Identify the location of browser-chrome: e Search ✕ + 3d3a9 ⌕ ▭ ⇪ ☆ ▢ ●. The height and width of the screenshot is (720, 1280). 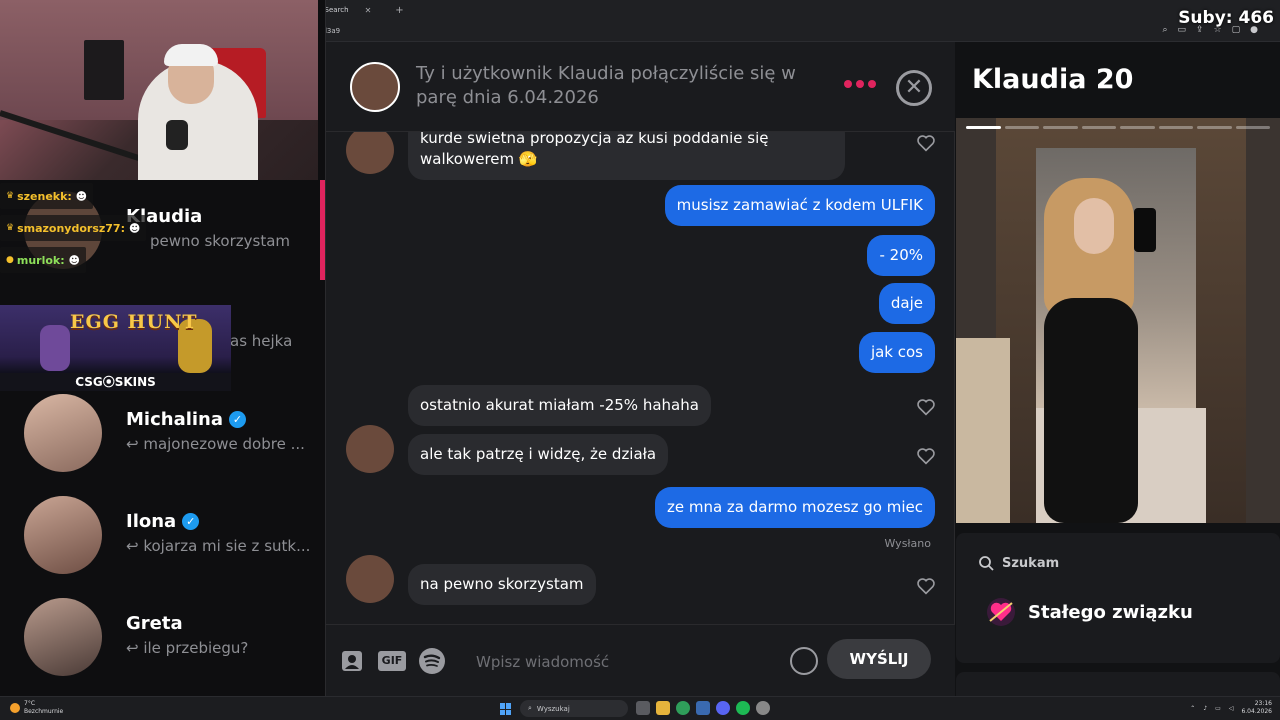
(799, 21).